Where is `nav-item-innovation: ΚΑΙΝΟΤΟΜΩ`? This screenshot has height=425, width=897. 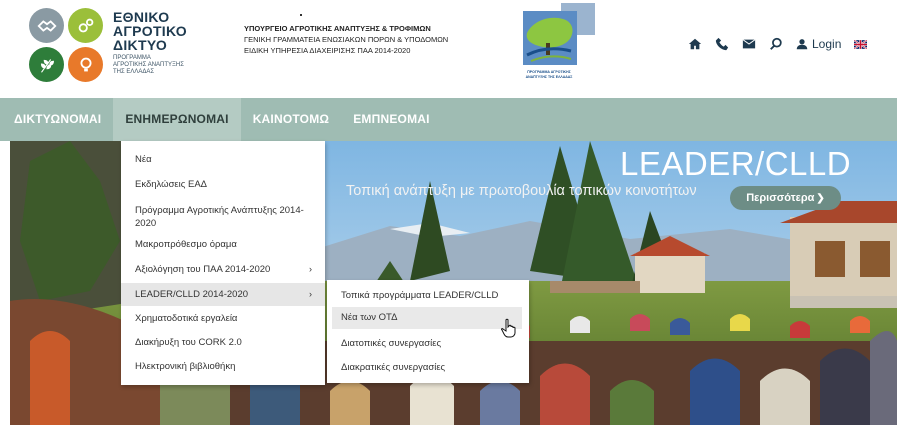
nav-item-innovation: ΚΑΙΝΟΤΟΜΩ is located at coordinates (291, 119).